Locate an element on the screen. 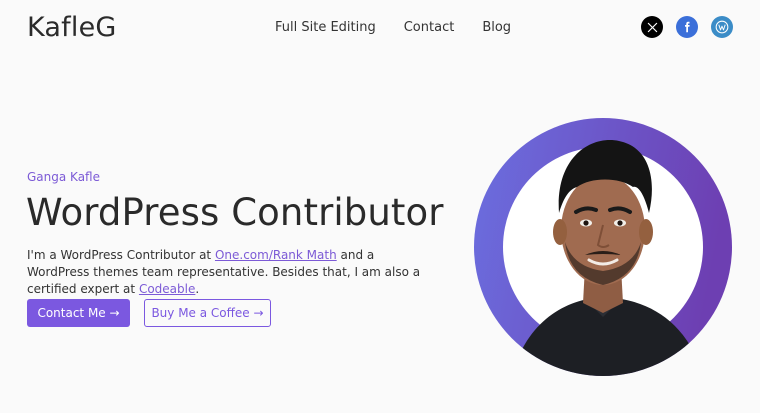  site-header: KafleG Full Site Editing Contact Blog is located at coordinates (380, 28).